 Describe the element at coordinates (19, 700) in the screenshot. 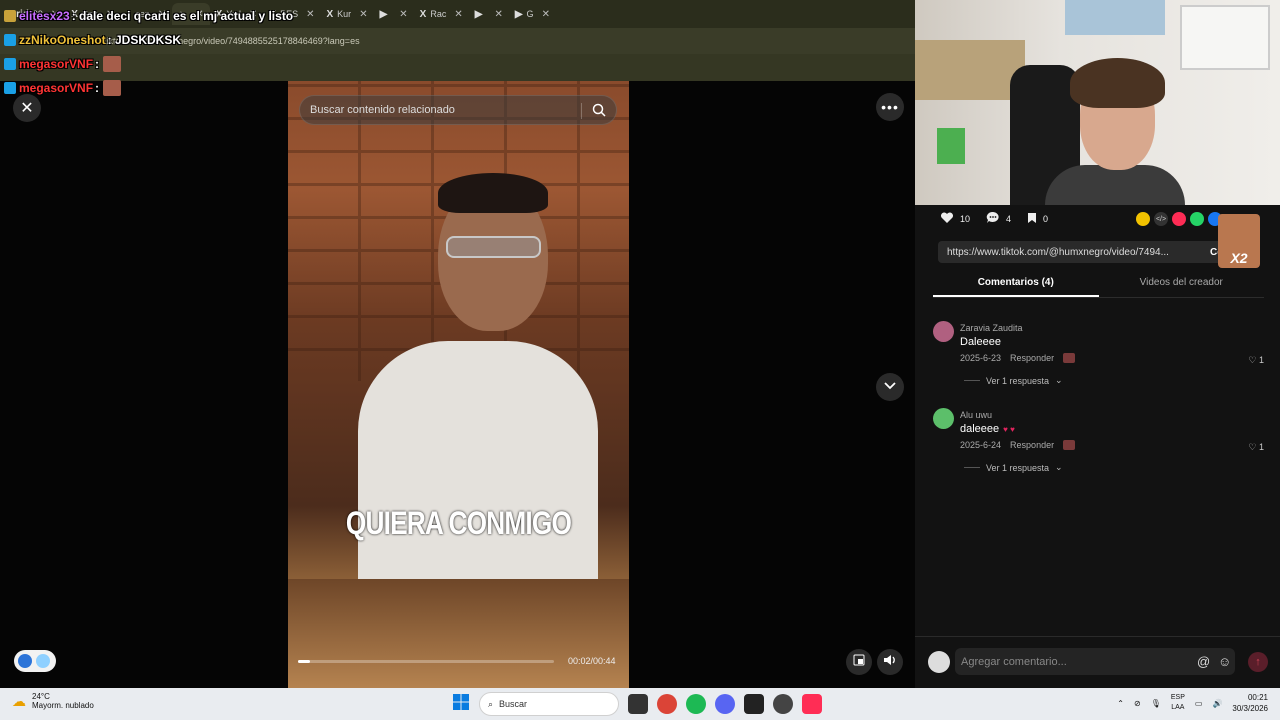

I see `cloud-sun-icon: ☁` at that location.